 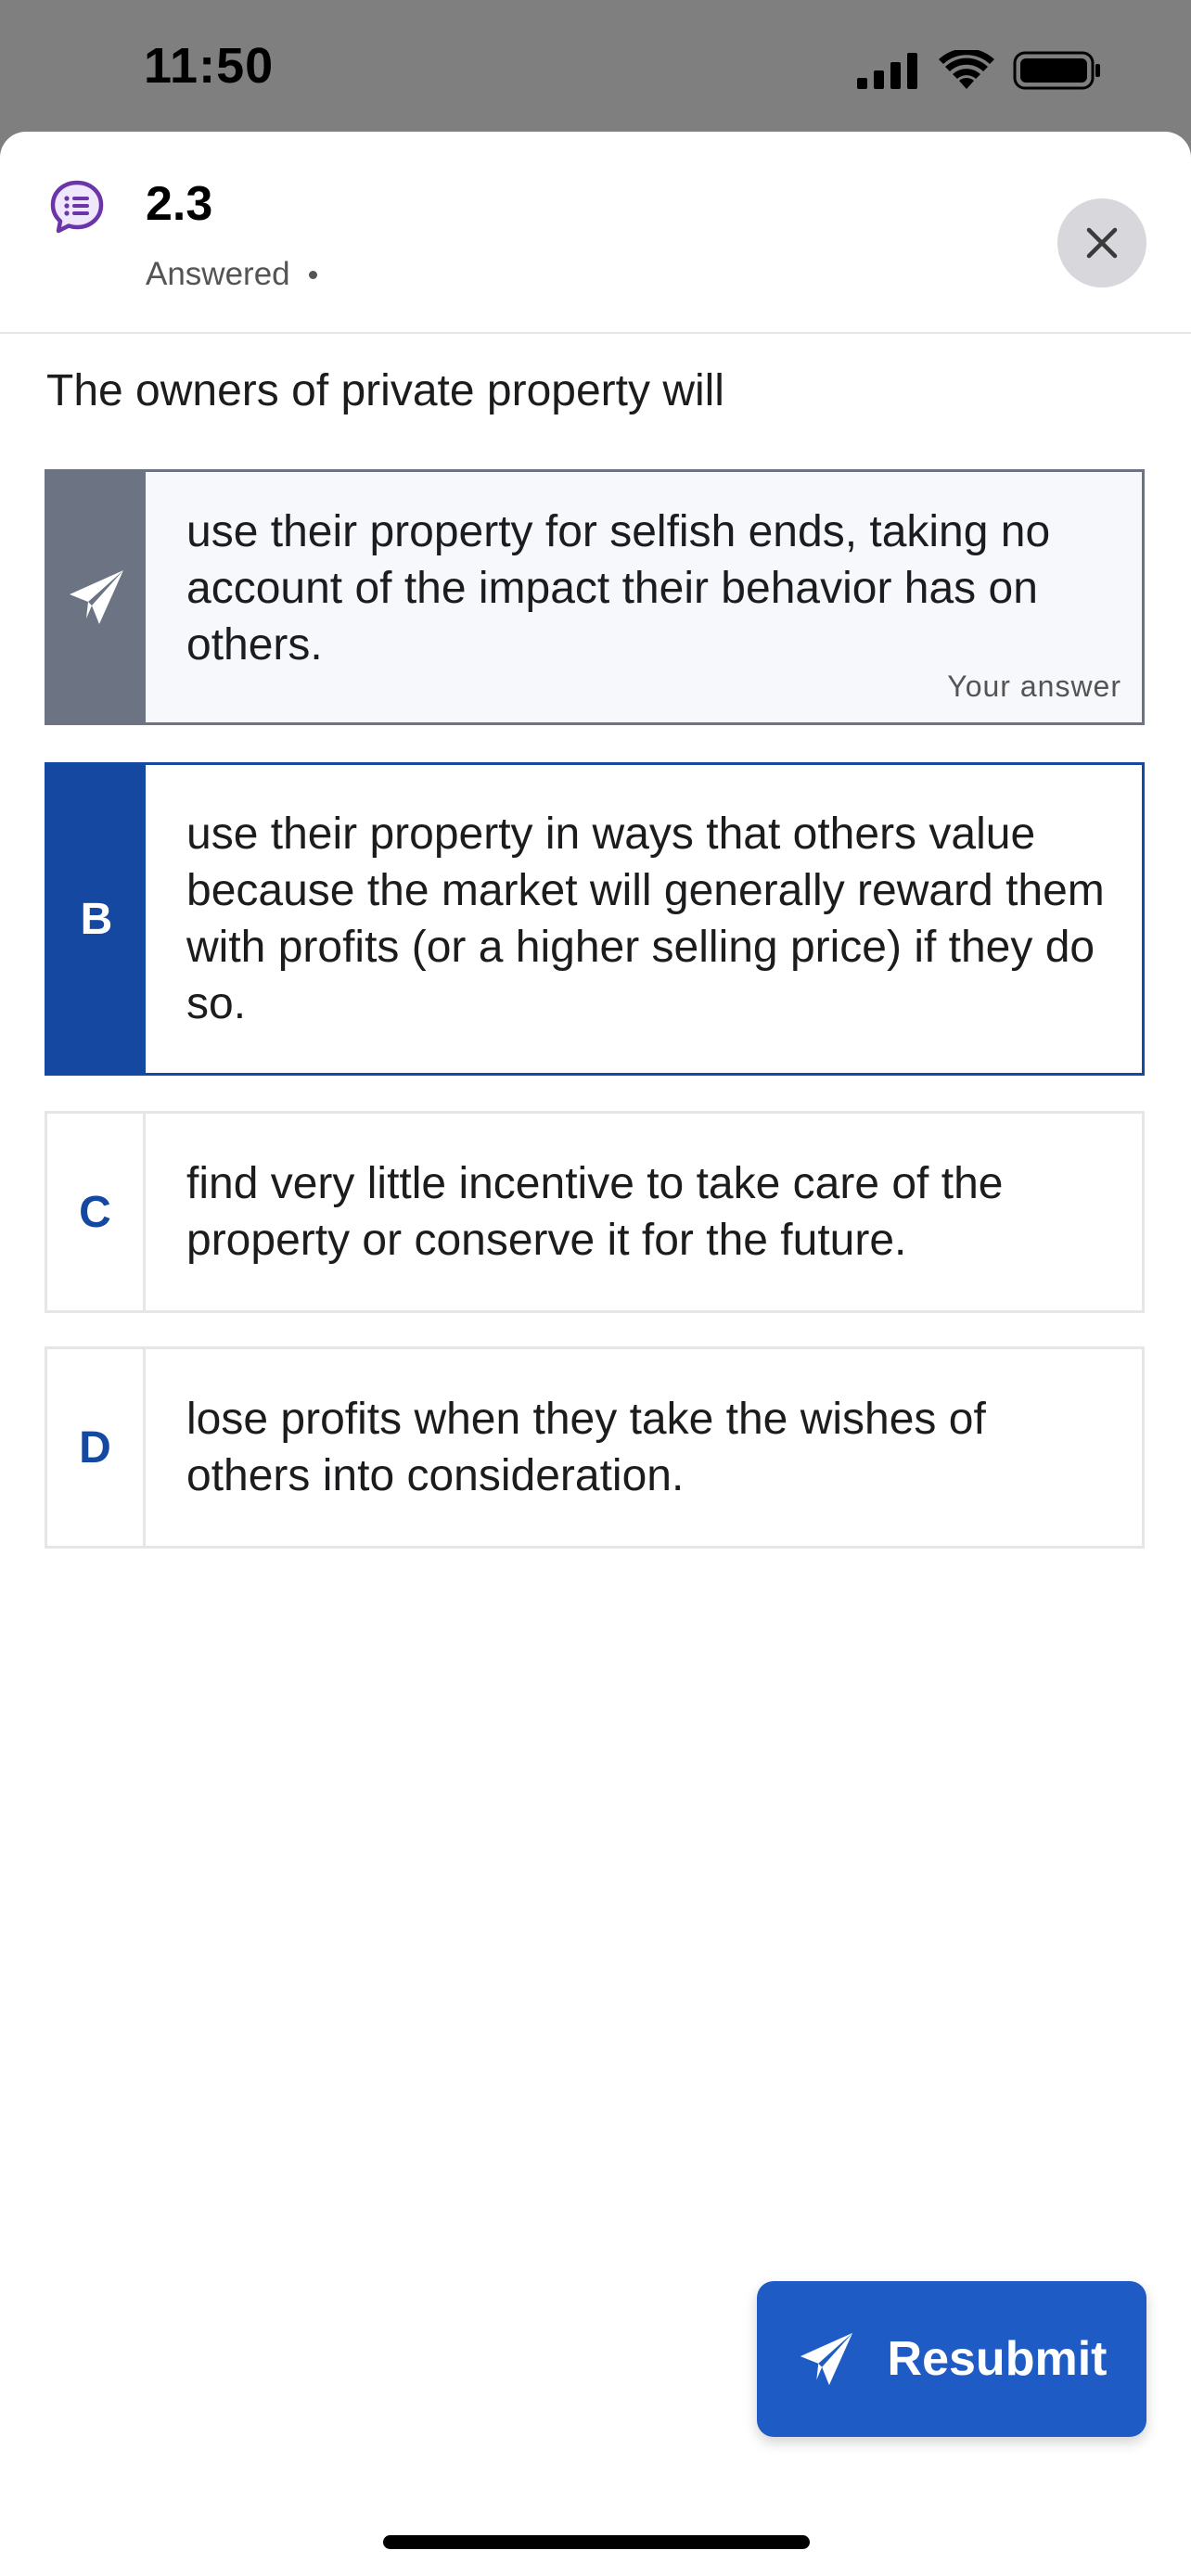 I want to click on wifi-icon, so click(x=966, y=69).